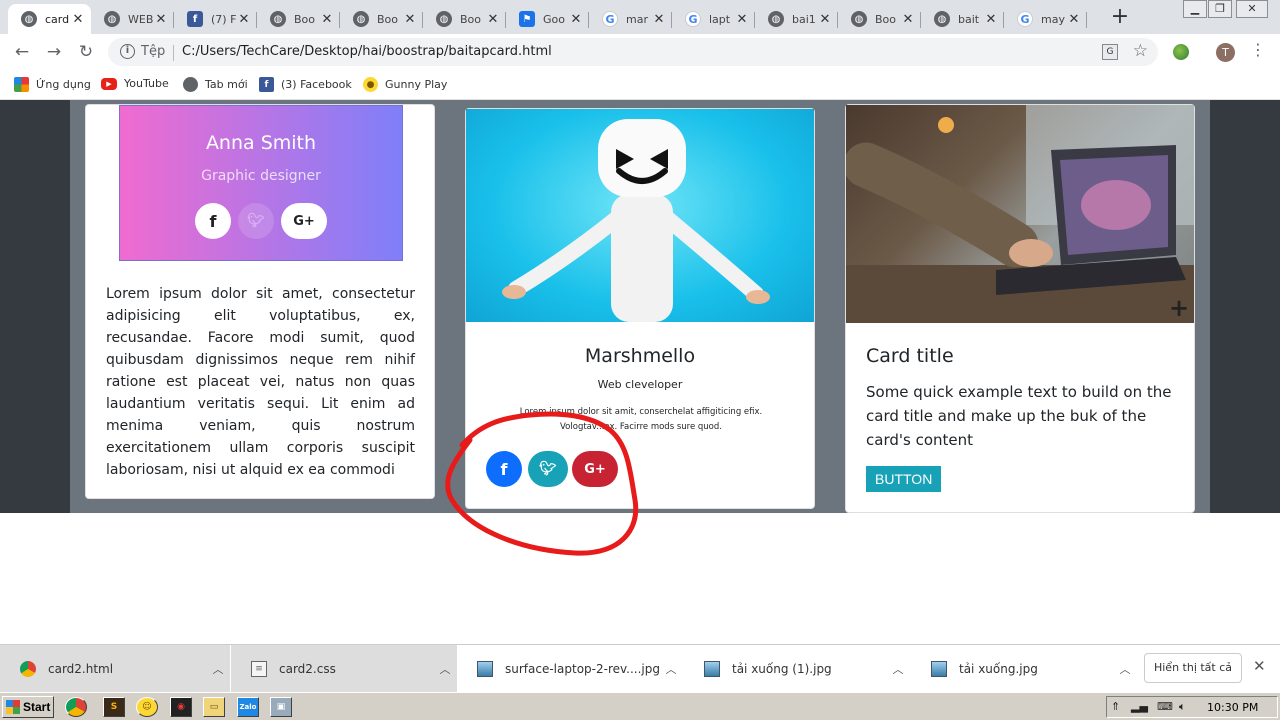 The width and height of the screenshot is (1280, 720). I want to click on back-arrow-icon: ←, so click(22, 52).